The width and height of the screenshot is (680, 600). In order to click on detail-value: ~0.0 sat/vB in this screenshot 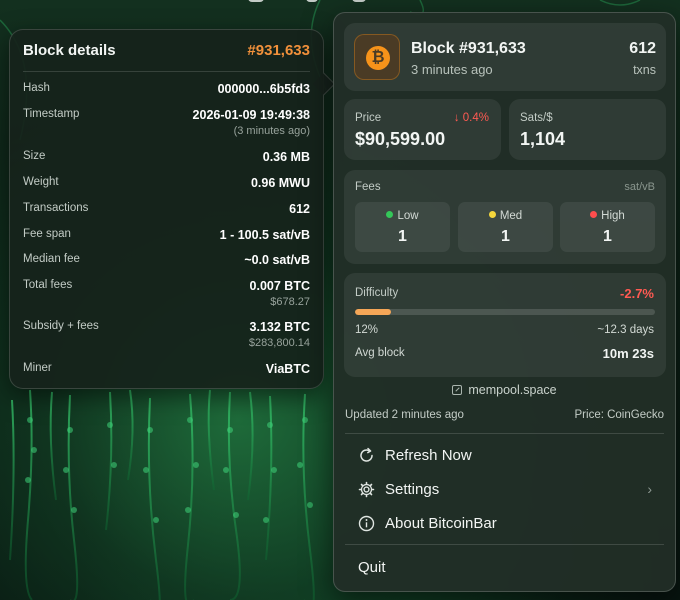, I will do `click(277, 260)`.